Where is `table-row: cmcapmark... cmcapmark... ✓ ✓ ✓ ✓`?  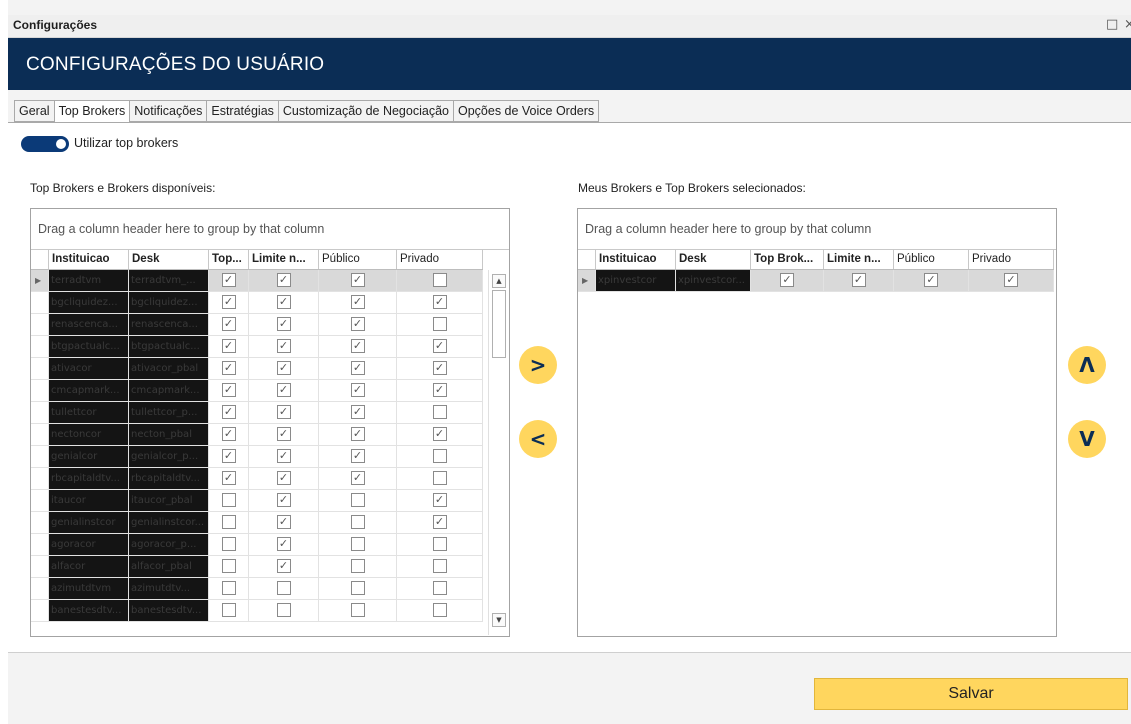 table-row: cmcapmark... cmcapmark... ✓ ✓ ✓ ✓ is located at coordinates (257, 391).